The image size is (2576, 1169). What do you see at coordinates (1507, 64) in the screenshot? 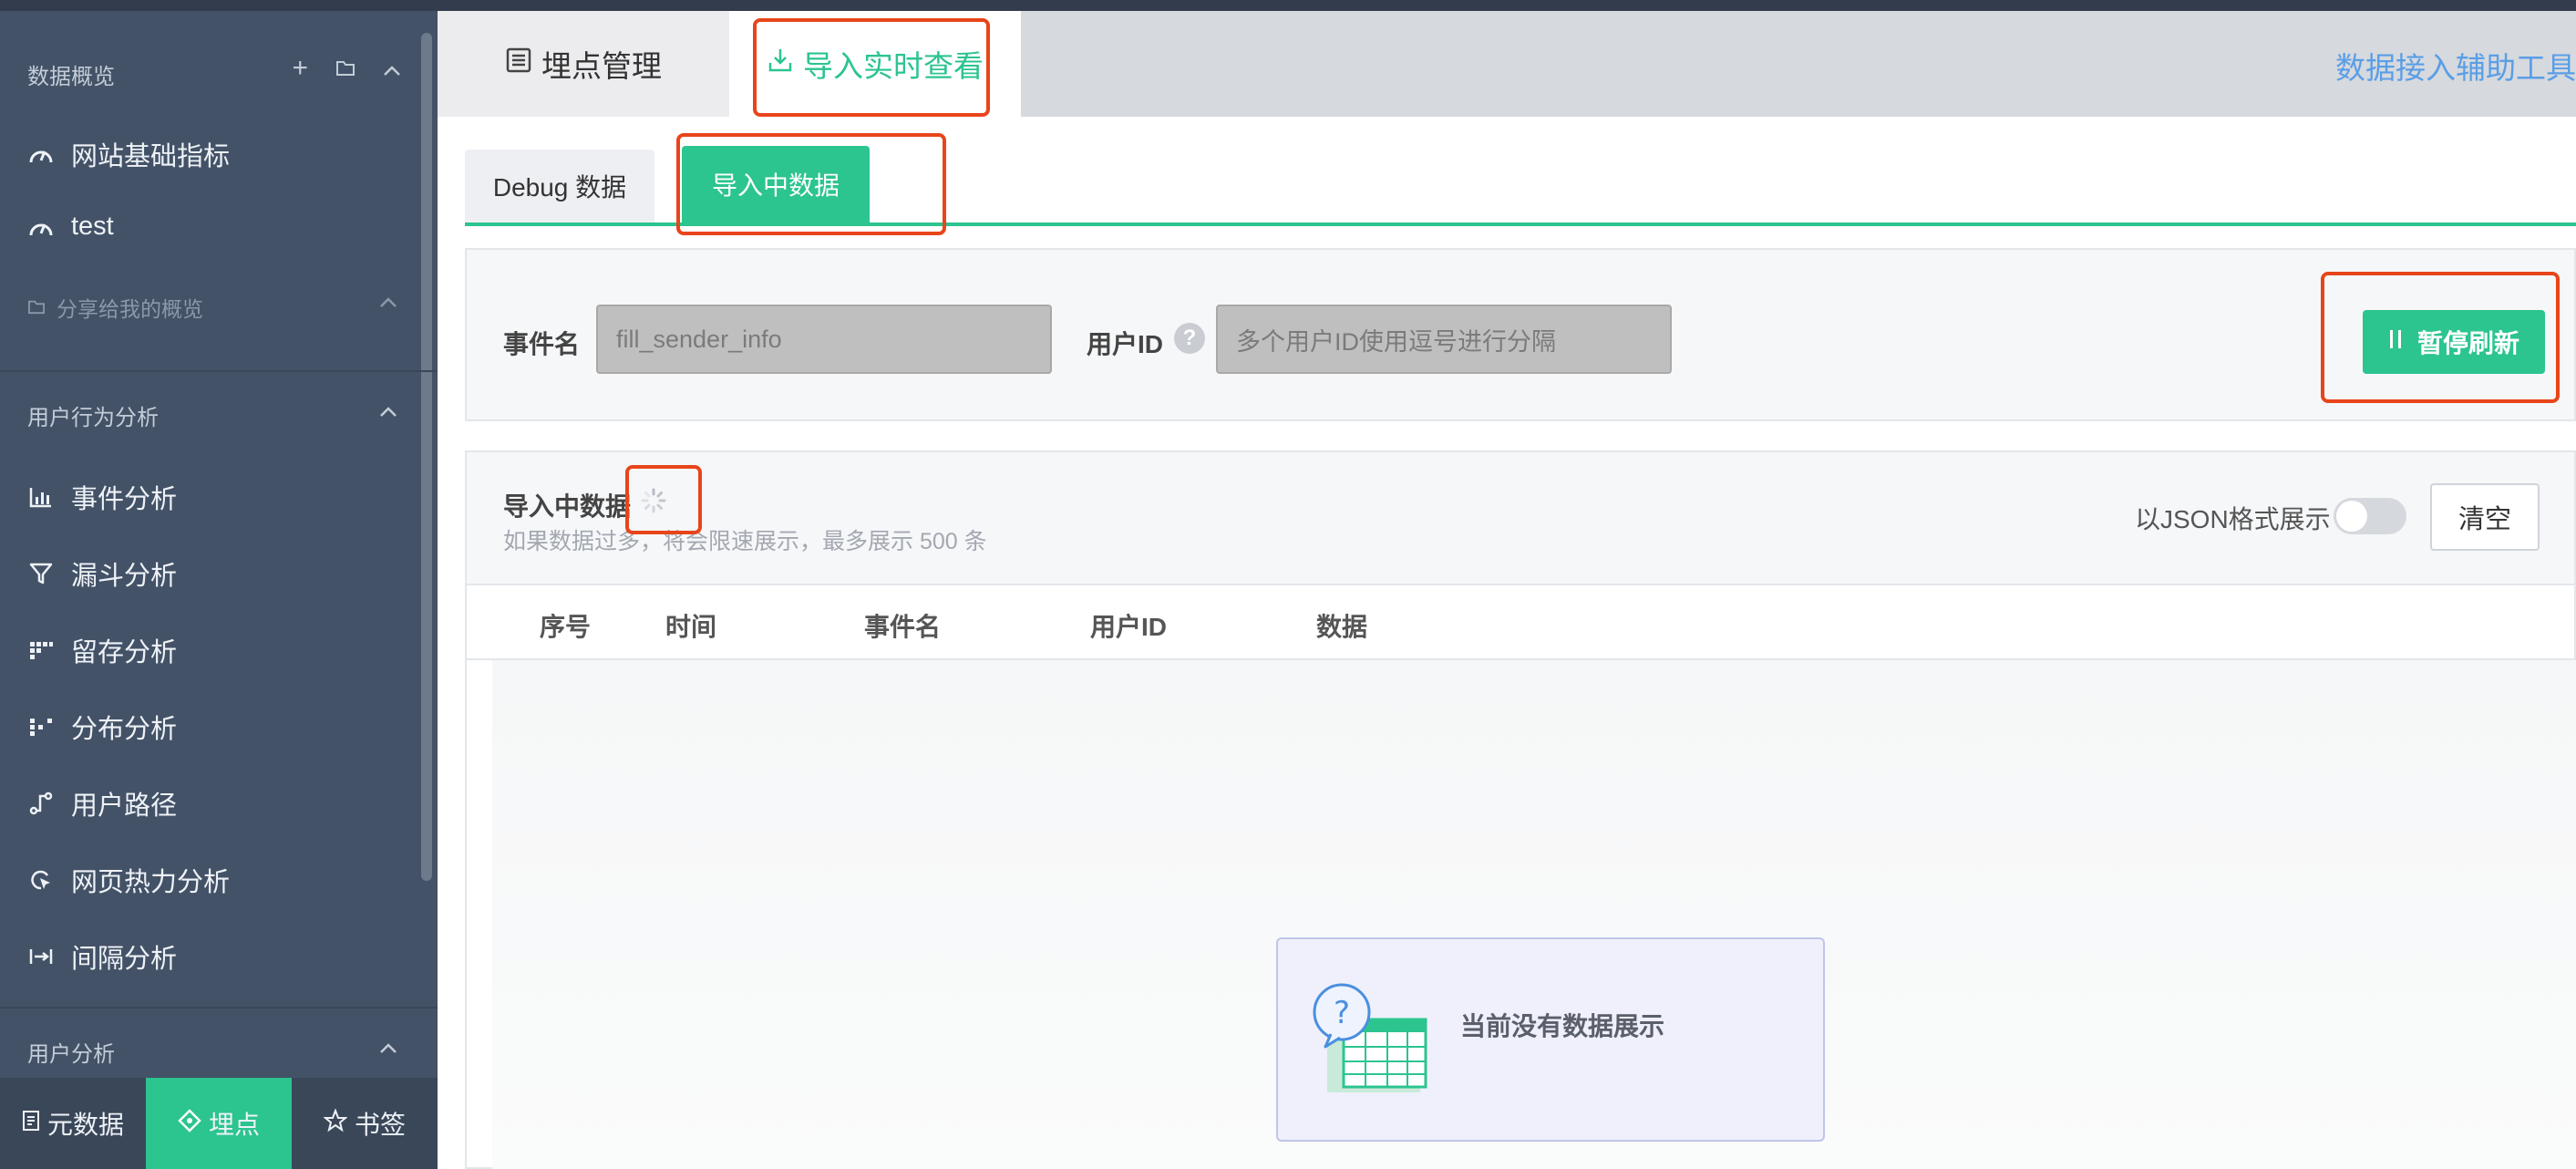
I see `main-tab-bar: 埋点管理 导入实时查看 数据接入辅助工具` at bounding box center [1507, 64].